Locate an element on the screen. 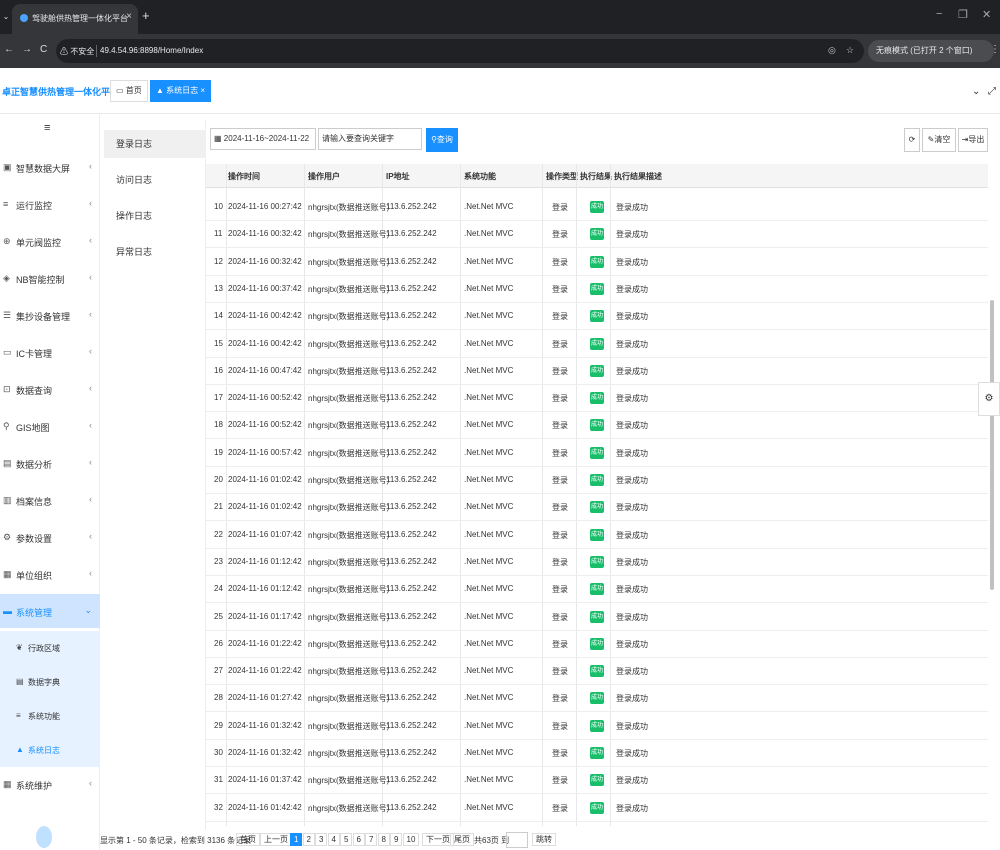 The image size is (1000, 850). log-type-operation: 操作日志 is located at coordinates (155, 216).